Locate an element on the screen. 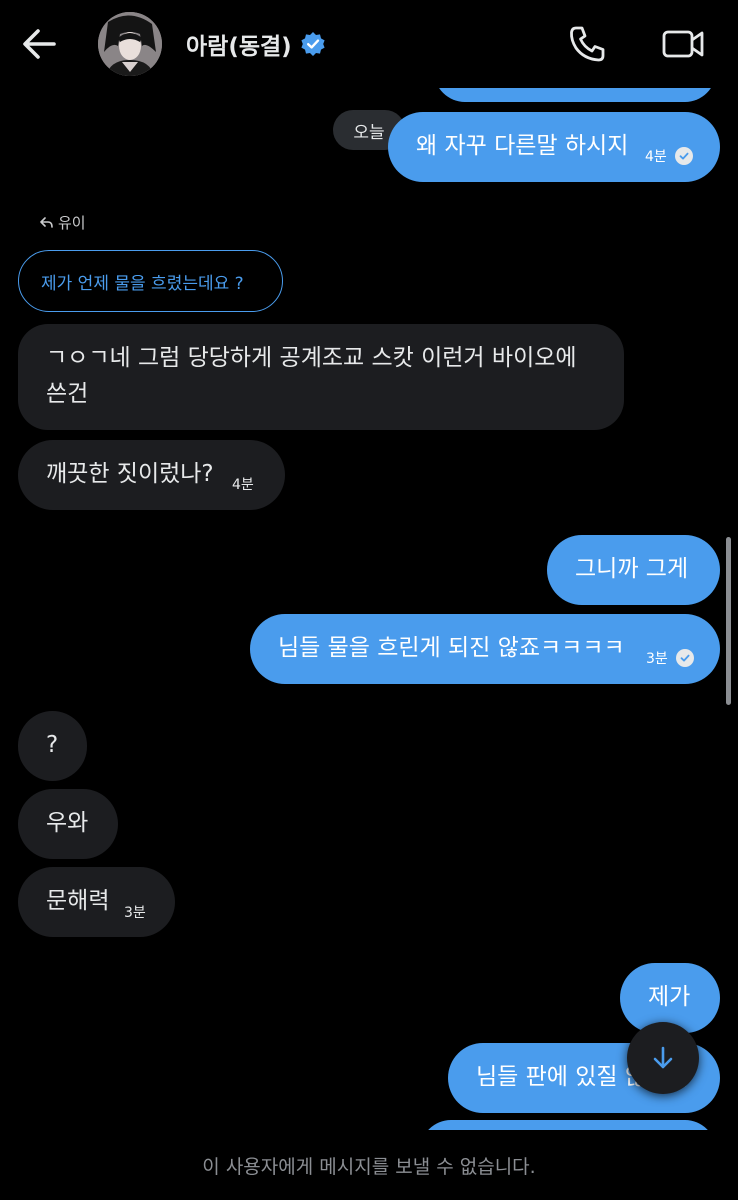 This screenshot has width=738, height=1200. message-bubble: ? is located at coordinates (52, 746).